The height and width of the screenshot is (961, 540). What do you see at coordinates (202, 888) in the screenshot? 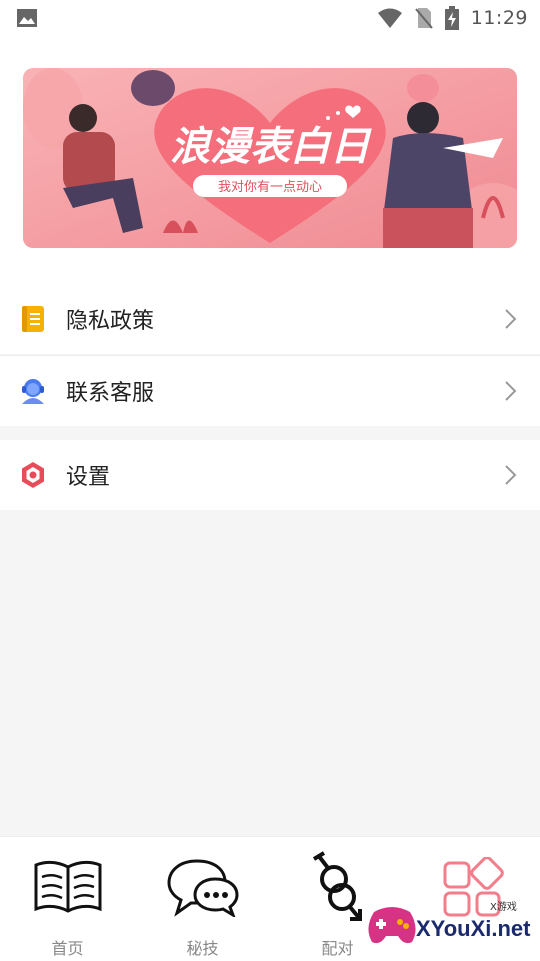
I see `chat-bubbles-icon` at bounding box center [202, 888].